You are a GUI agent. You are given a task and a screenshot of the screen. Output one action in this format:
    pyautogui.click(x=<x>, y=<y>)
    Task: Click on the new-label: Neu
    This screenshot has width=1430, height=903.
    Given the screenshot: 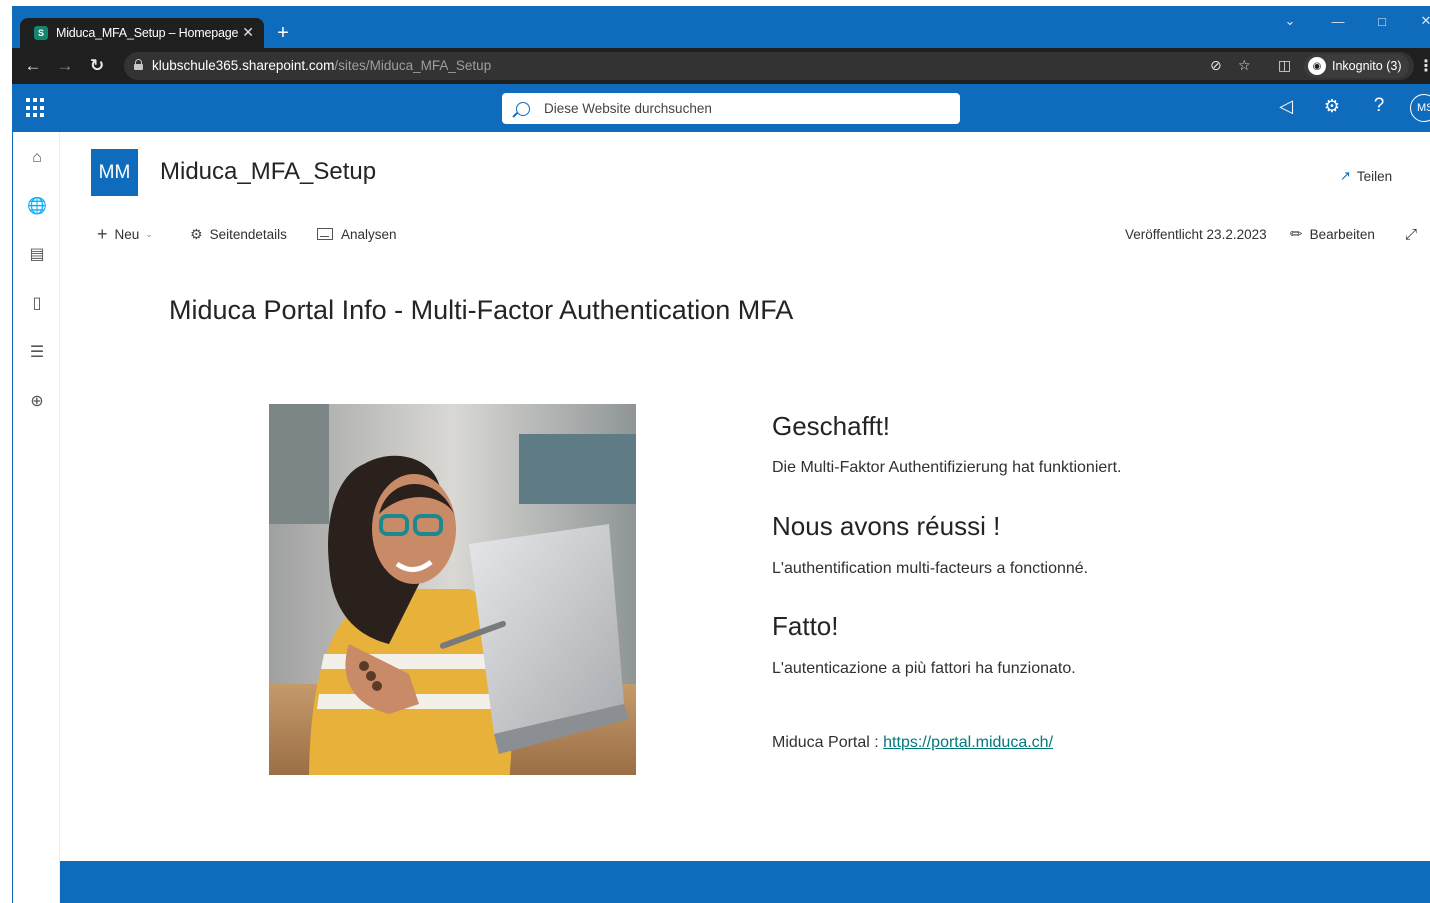 What is the action you would take?
    pyautogui.click(x=127, y=234)
    